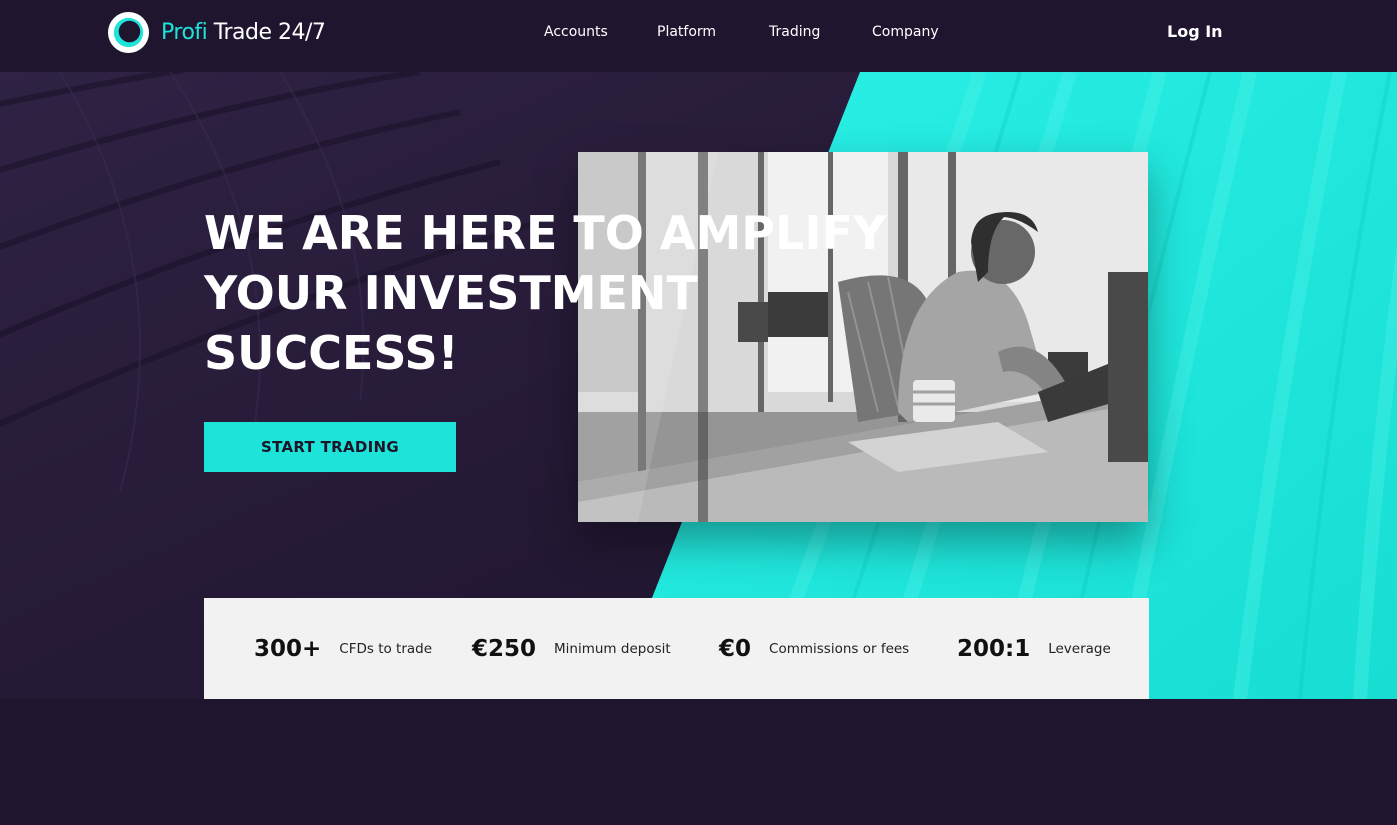 This screenshot has height=825, width=1397. I want to click on nav-item-trading: Trading, so click(794, 32).